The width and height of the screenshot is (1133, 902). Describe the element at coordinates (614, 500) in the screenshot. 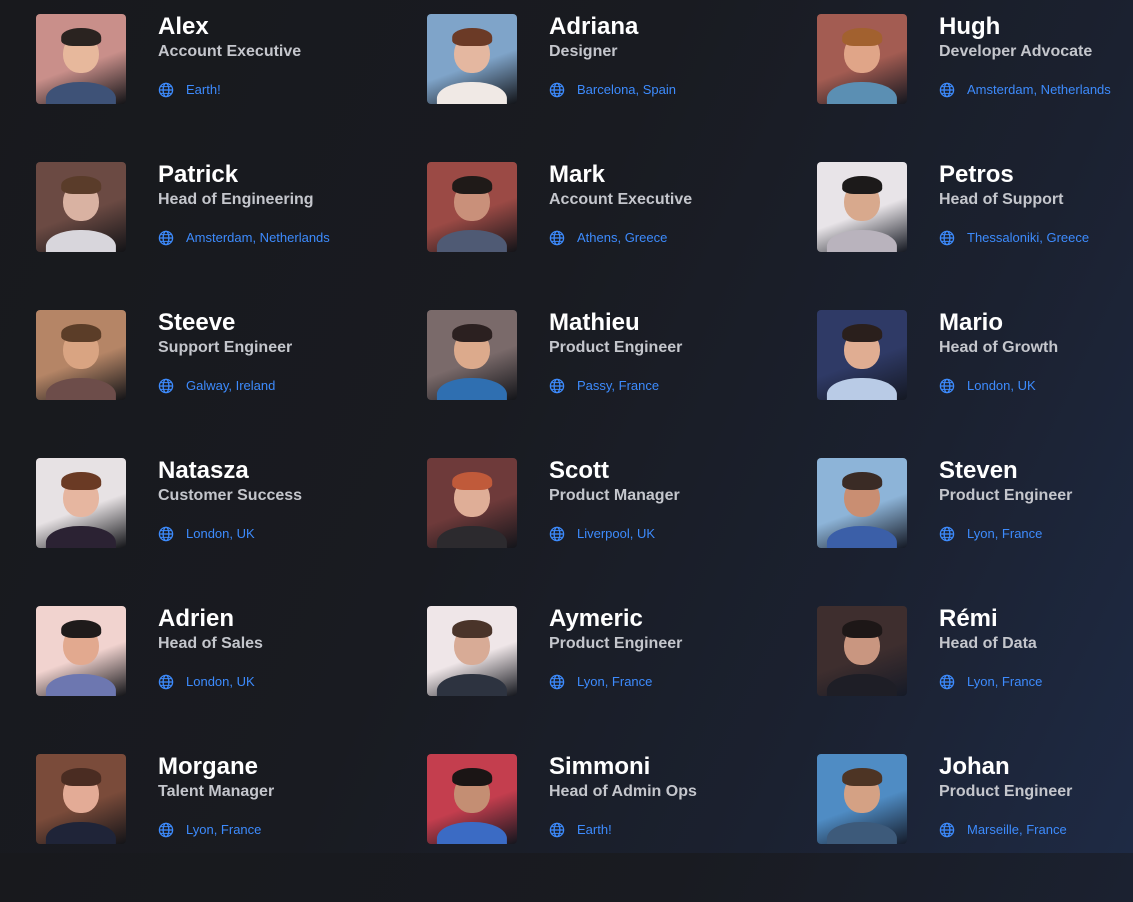

I see `member-info: Scott Product Manager Liverpool, UK` at that location.